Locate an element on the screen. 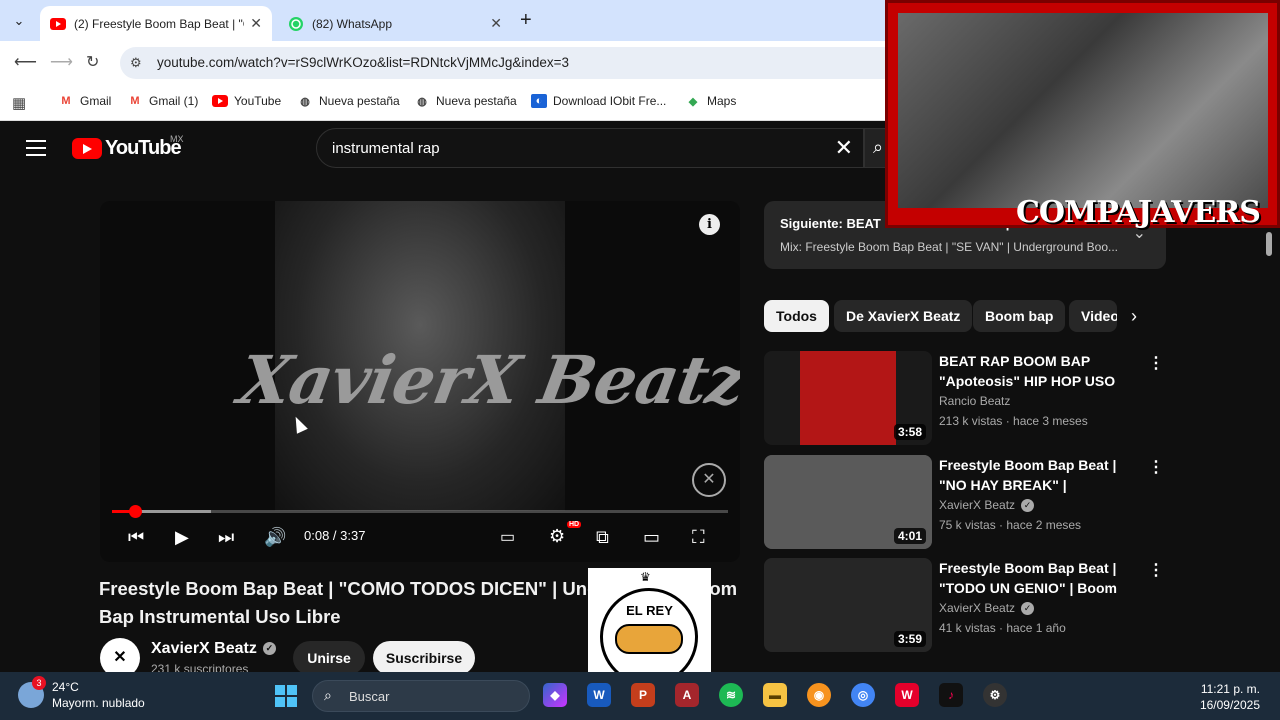  play-icon: ▶ is located at coordinates (182, 537).